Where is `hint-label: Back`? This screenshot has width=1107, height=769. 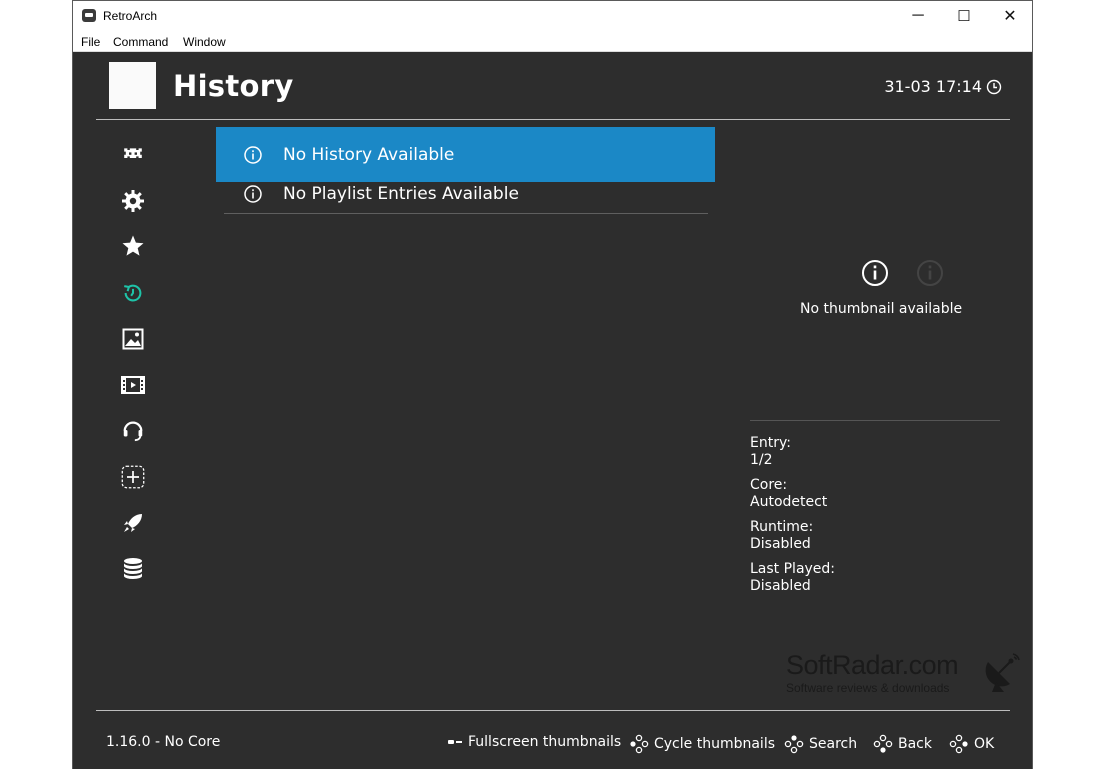 hint-label: Back is located at coordinates (915, 744).